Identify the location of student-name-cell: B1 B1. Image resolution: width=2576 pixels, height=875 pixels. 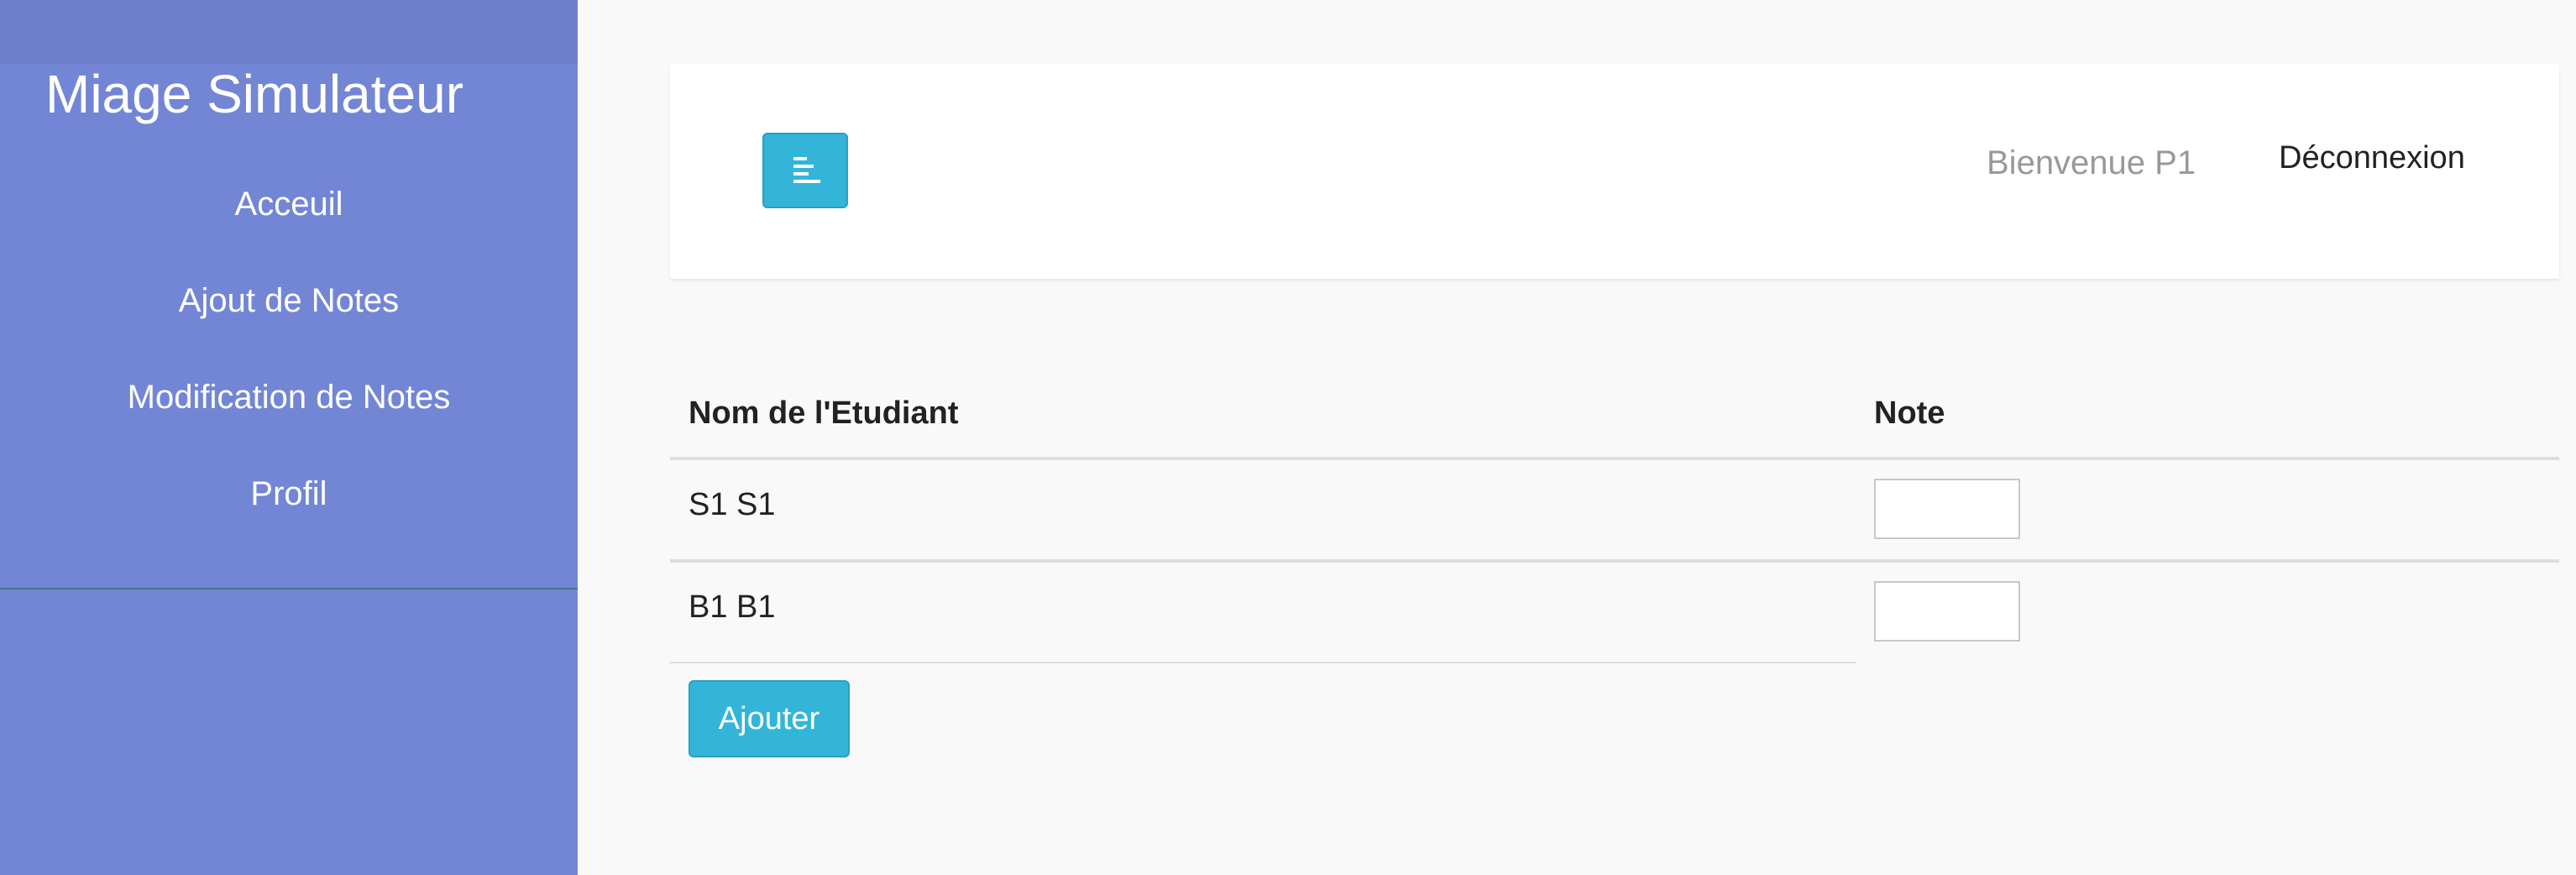
(1263, 612).